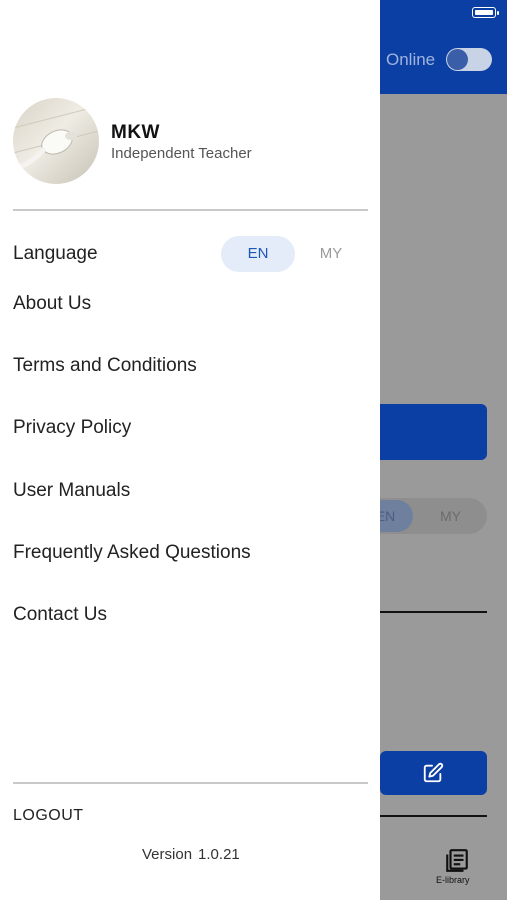  What do you see at coordinates (72, 428) in the screenshot?
I see `menu-item-privacy-policy: Privacy Policy` at bounding box center [72, 428].